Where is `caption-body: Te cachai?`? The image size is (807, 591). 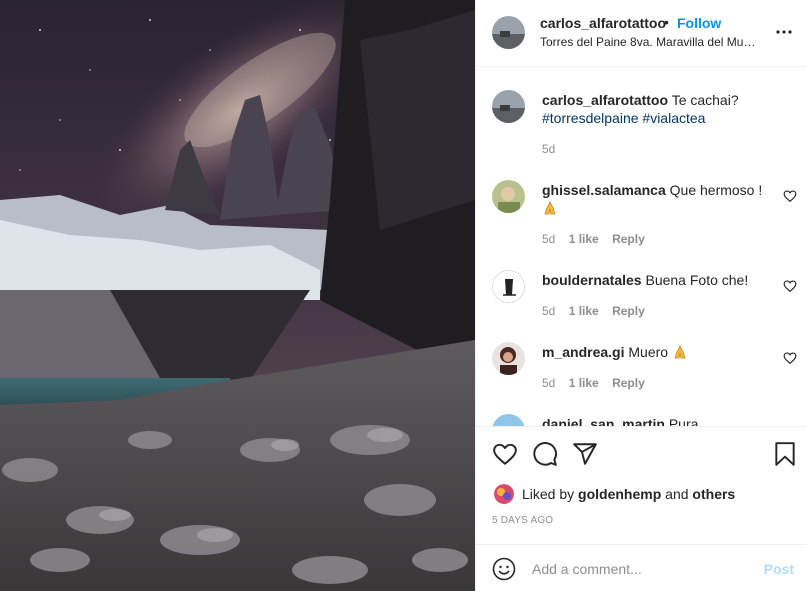 caption-body: Te cachai? is located at coordinates (705, 100).